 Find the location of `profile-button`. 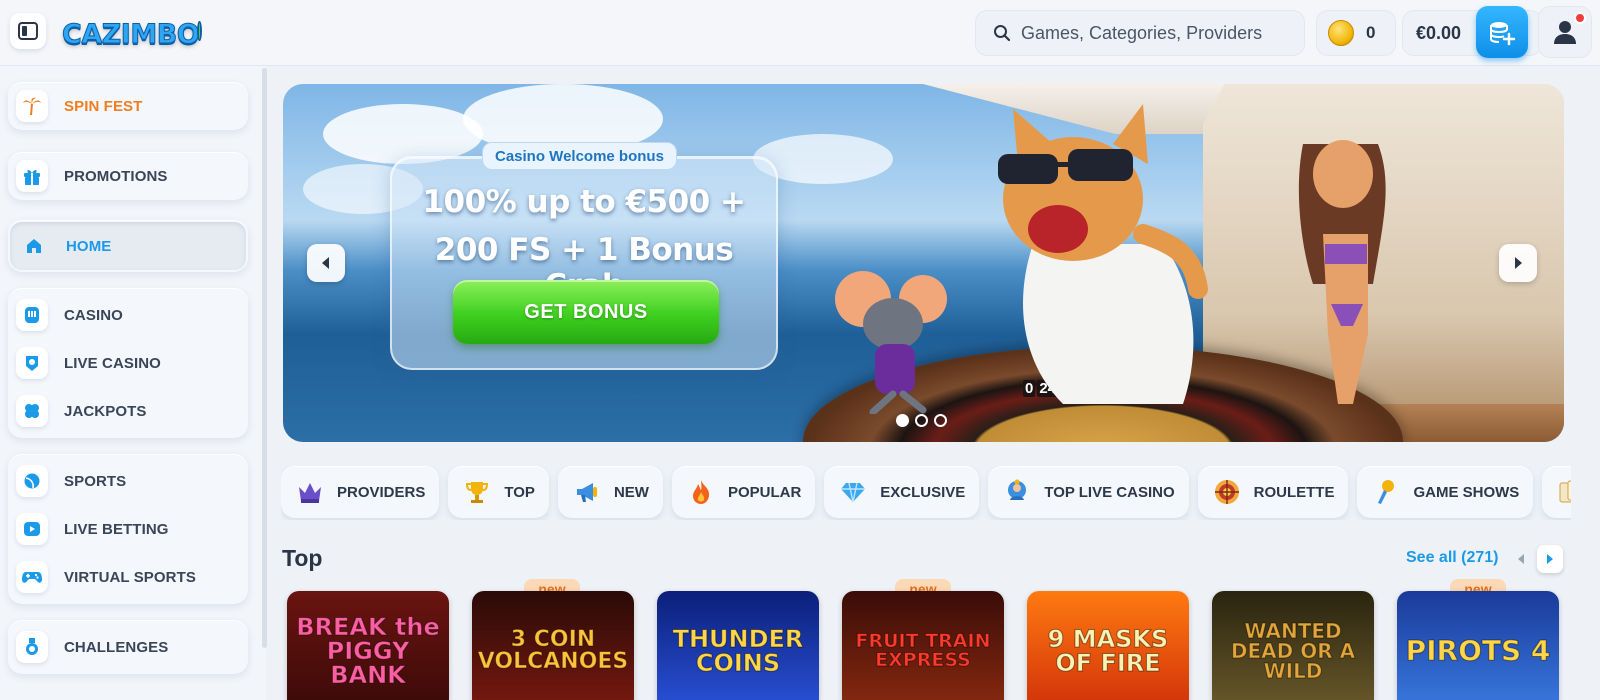

profile-button is located at coordinates (1565, 32).